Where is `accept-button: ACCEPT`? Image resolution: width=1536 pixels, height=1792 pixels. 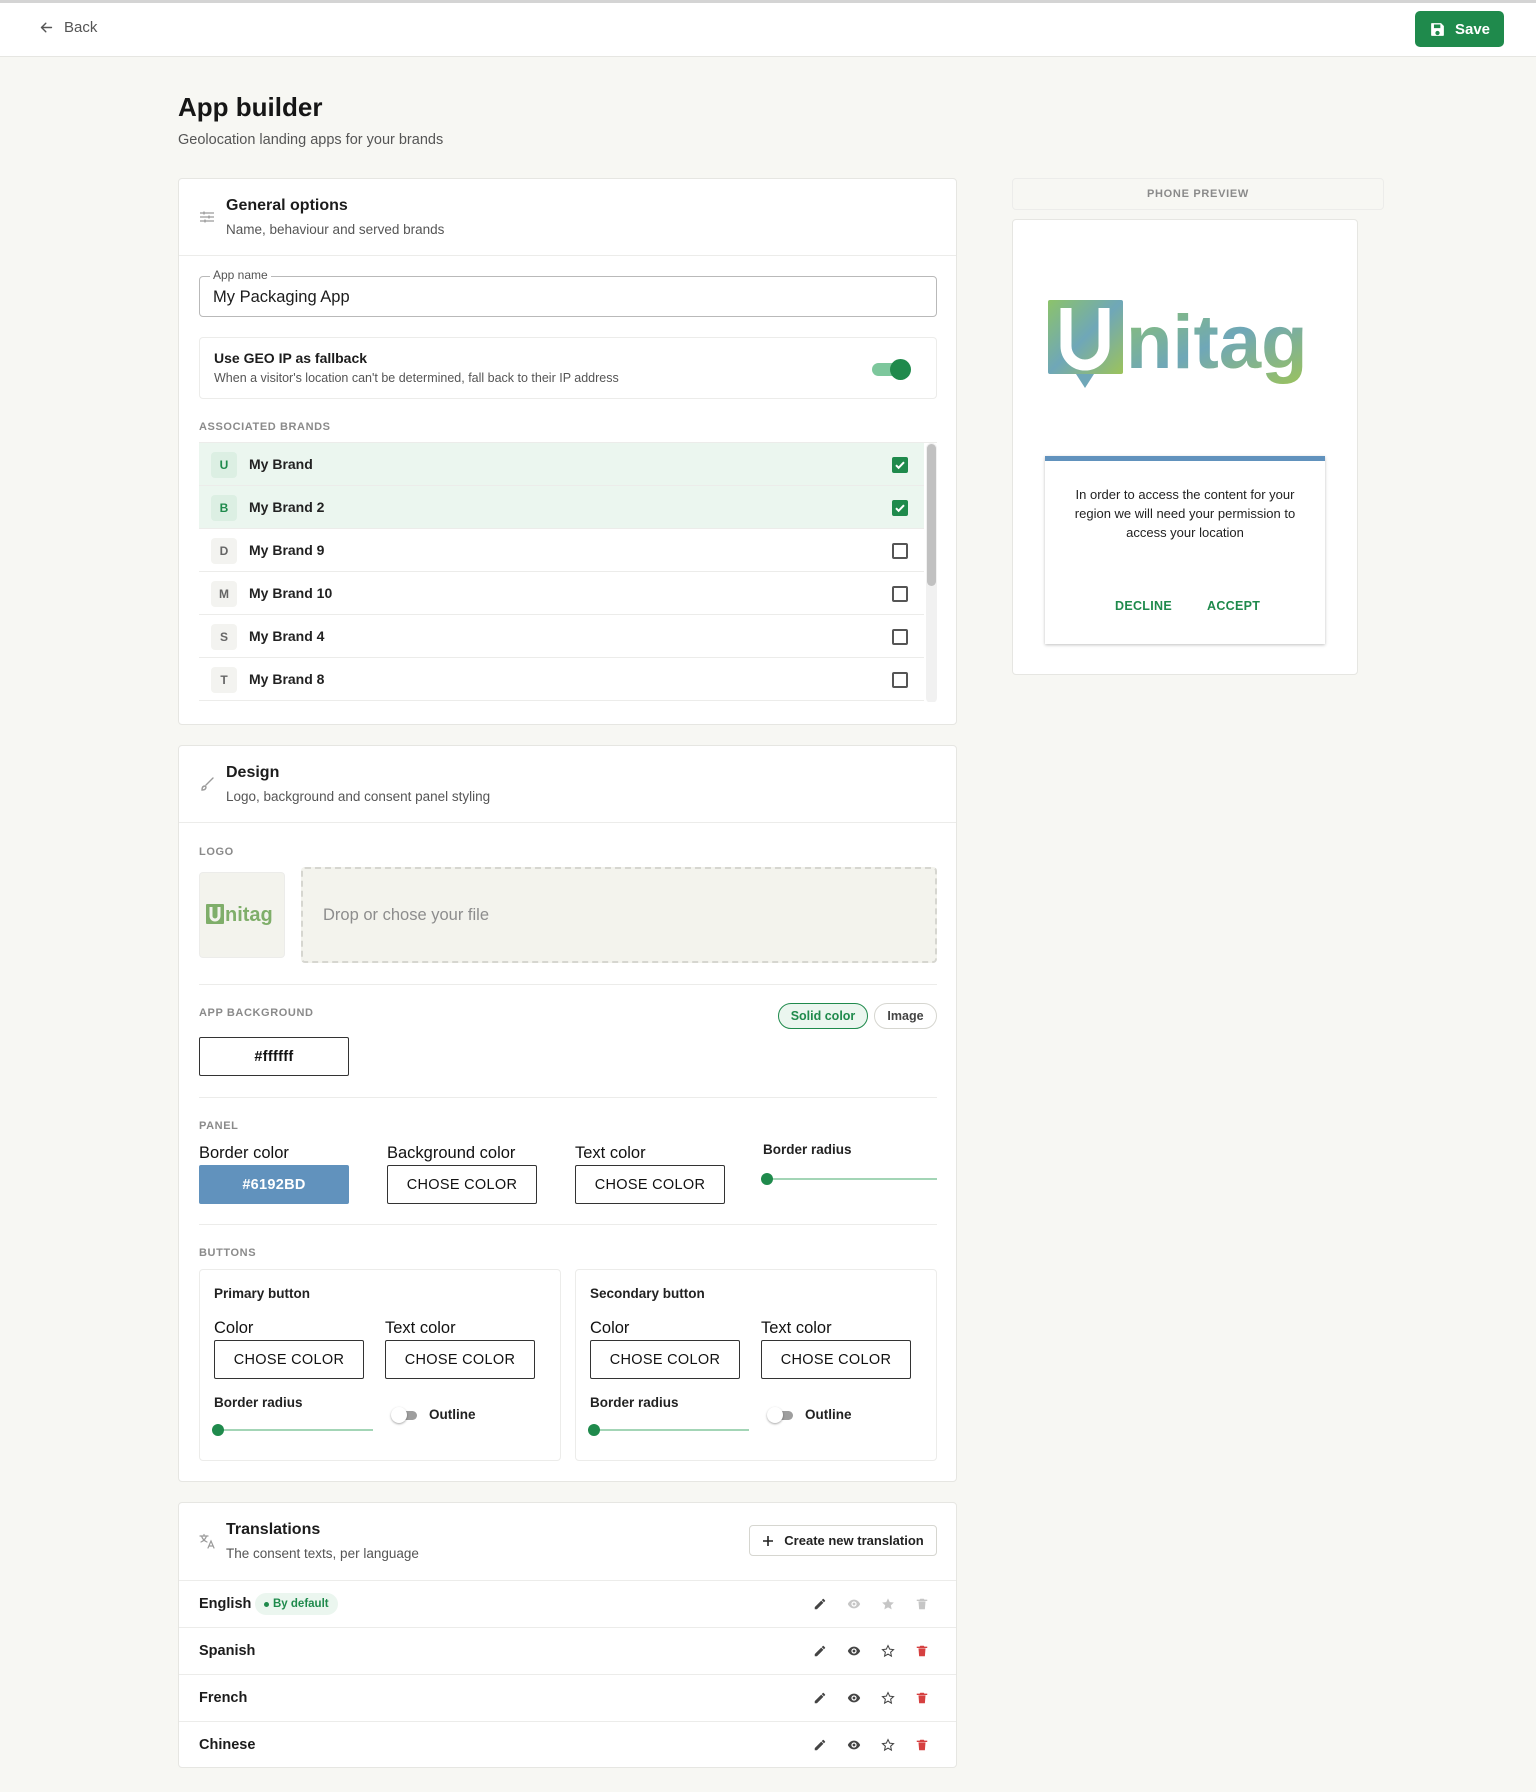
accept-button: ACCEPT is located at coordinates (1233, 606).